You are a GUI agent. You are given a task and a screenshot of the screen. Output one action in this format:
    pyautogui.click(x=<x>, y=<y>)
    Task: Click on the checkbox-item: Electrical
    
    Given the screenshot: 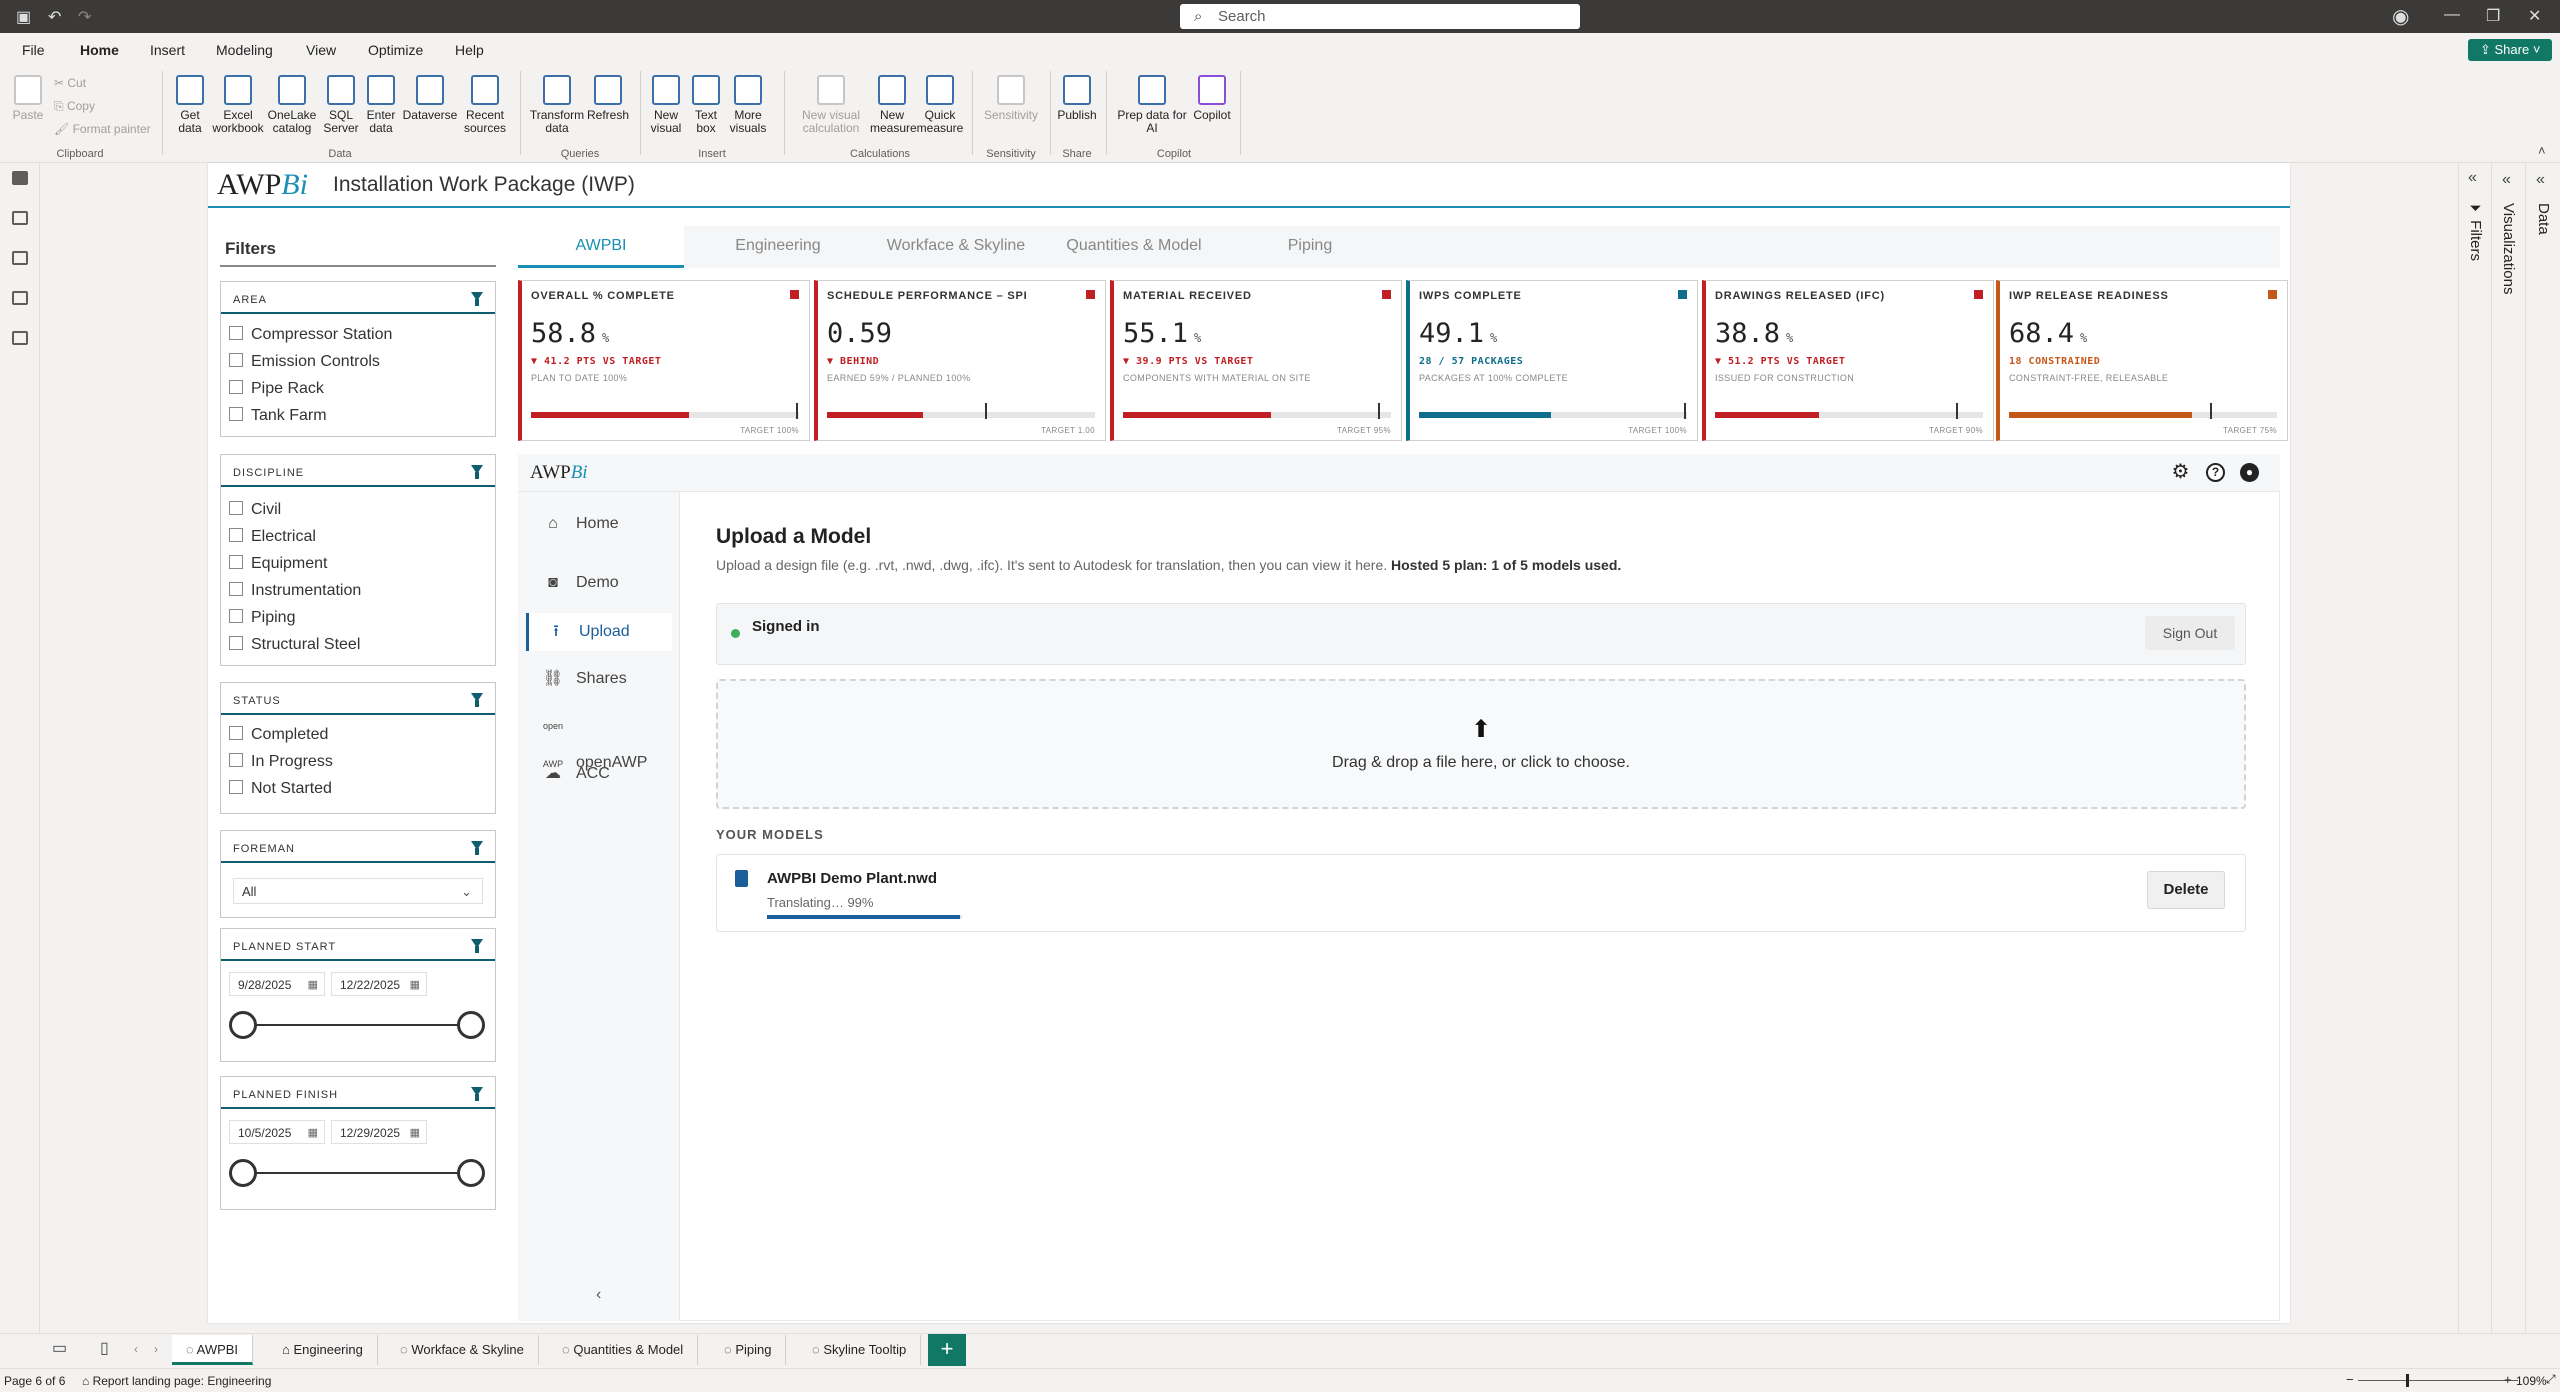 What is the action you would take?
    pyautogui.click(x=272, y=537)
    